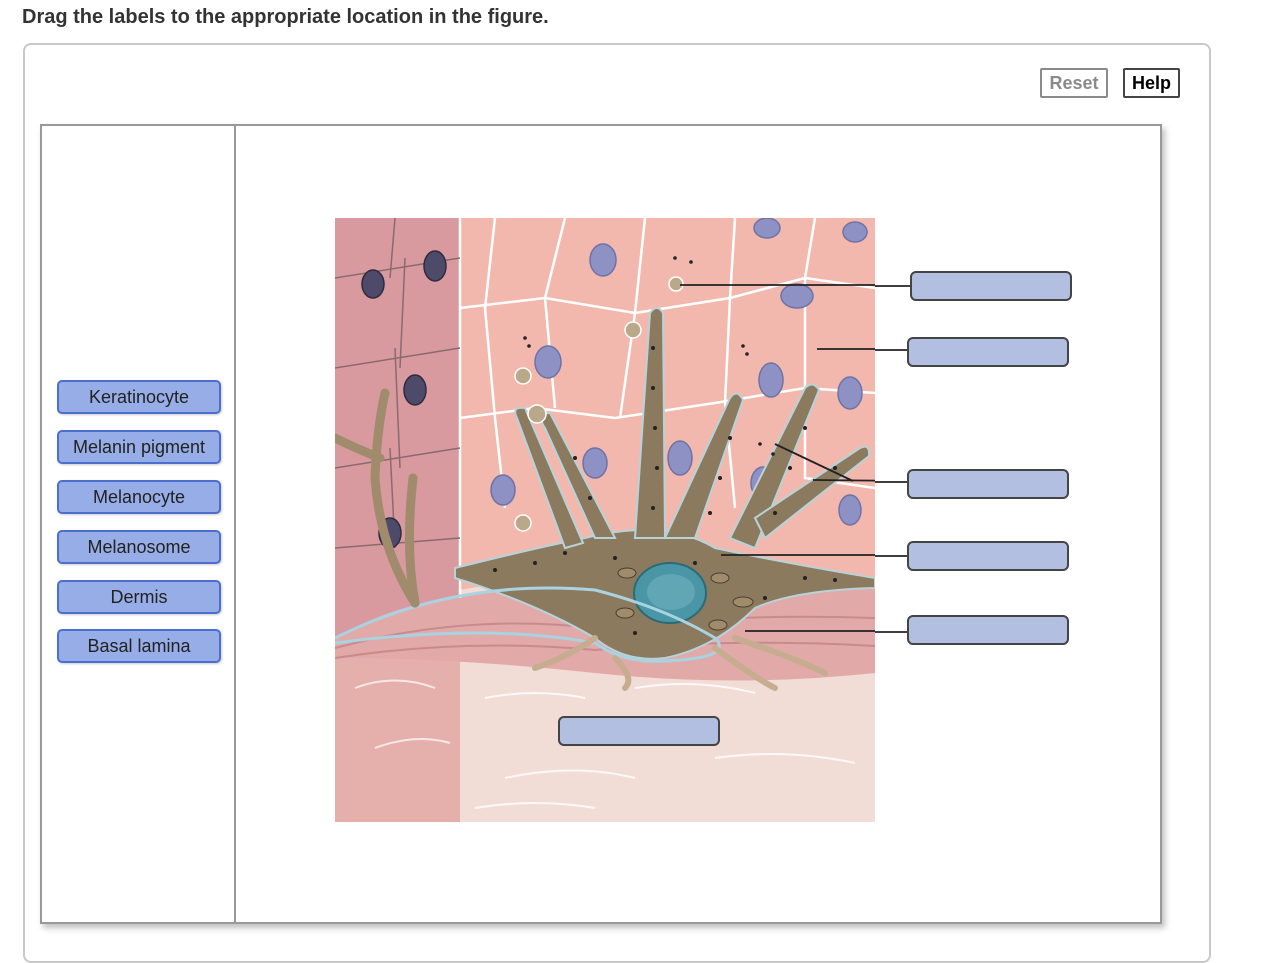 This screenshot has height=963, width=1272. I want to click on label-basal-lamina: Basal lamina, so click(139, 646).